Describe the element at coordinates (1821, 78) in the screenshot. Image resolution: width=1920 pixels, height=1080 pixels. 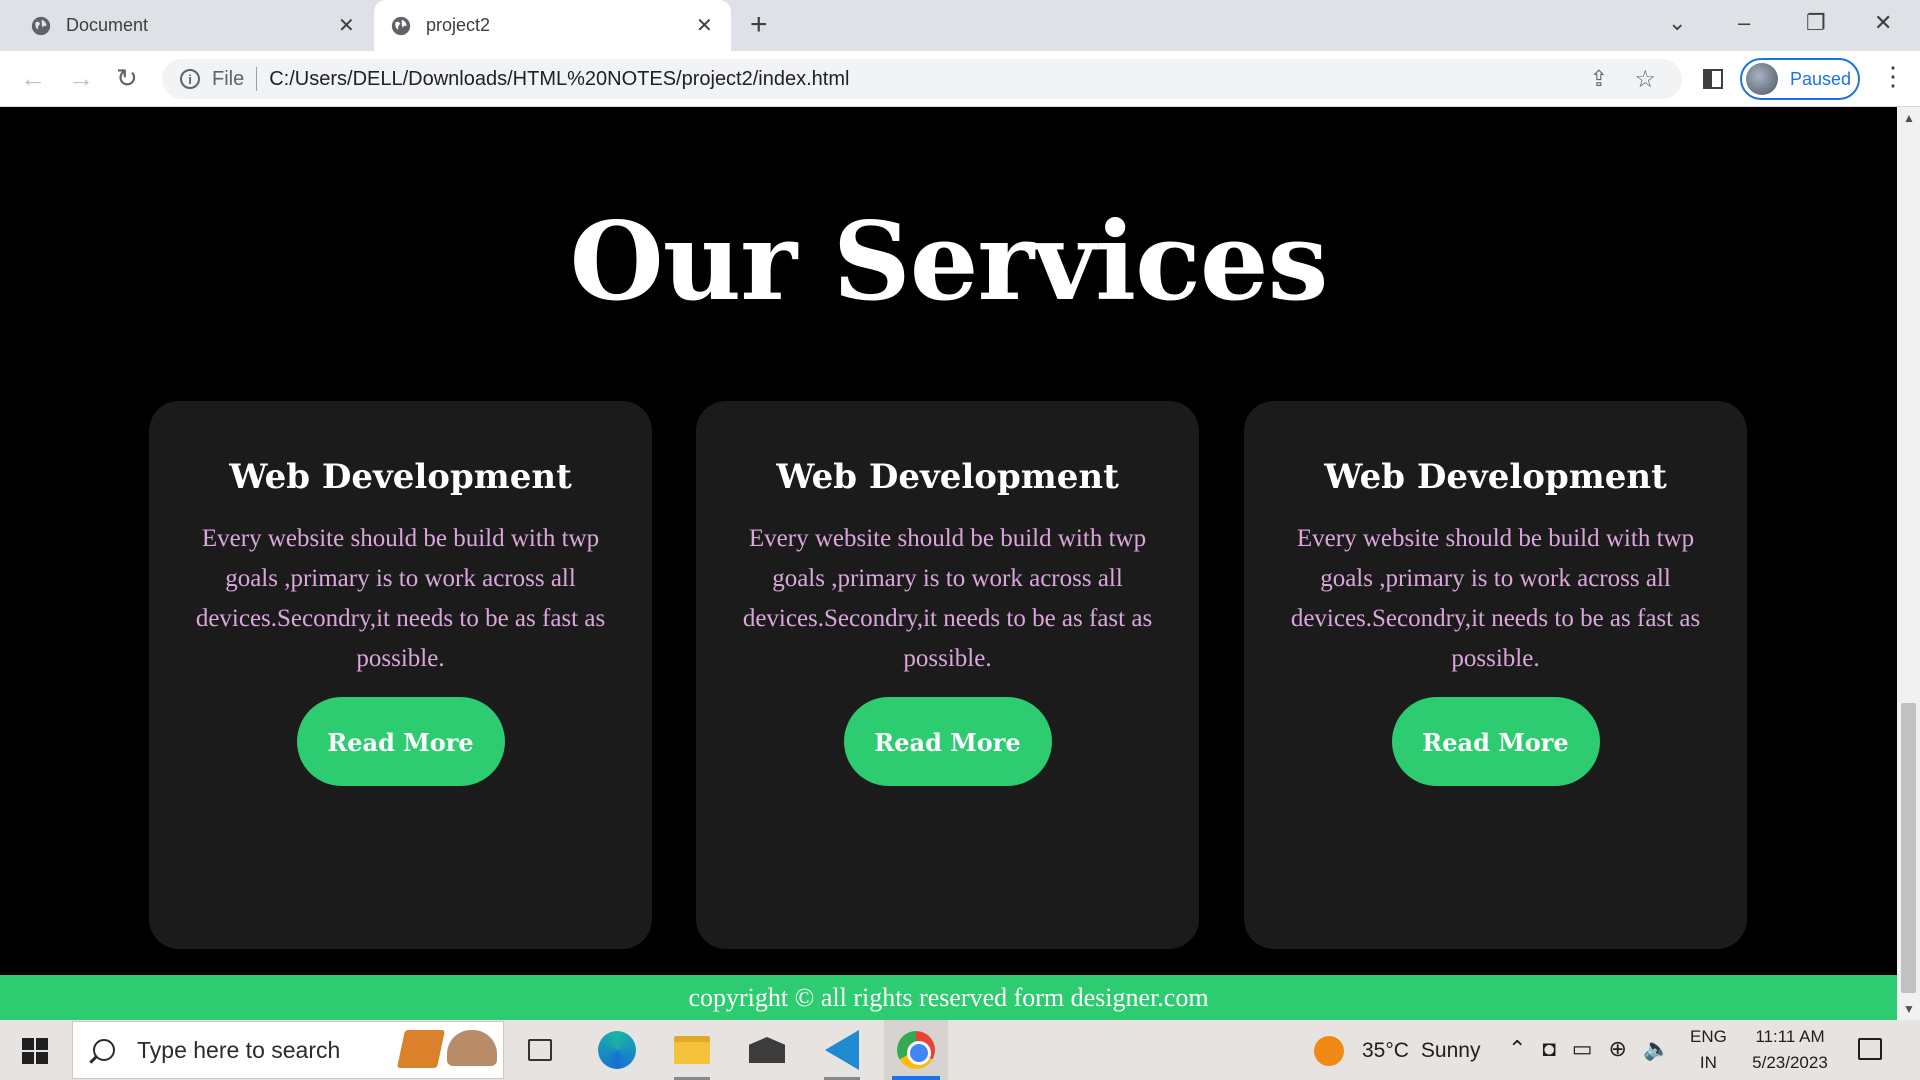
I see `profile-status-label: Paused` at that location.